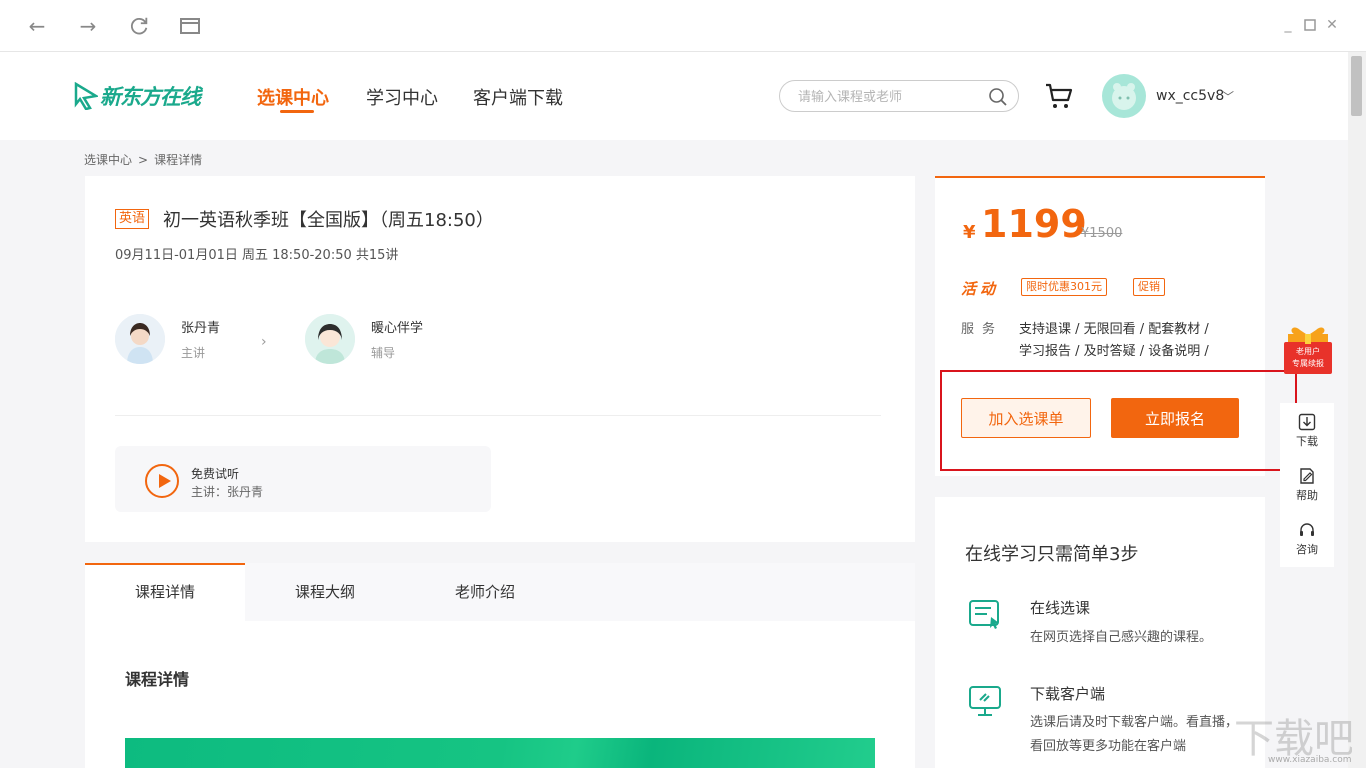  What do you see at coordinates (132, 219) in the screenshot?
I see `subject-tag: 英语` at bounding box center [132, 219].